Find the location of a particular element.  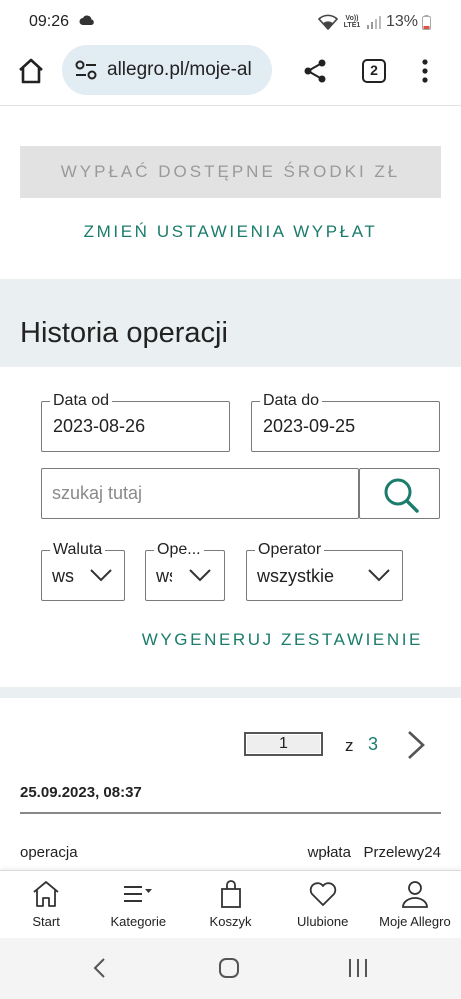

nav-label: Ulubione is located at coordinates (323, 921).